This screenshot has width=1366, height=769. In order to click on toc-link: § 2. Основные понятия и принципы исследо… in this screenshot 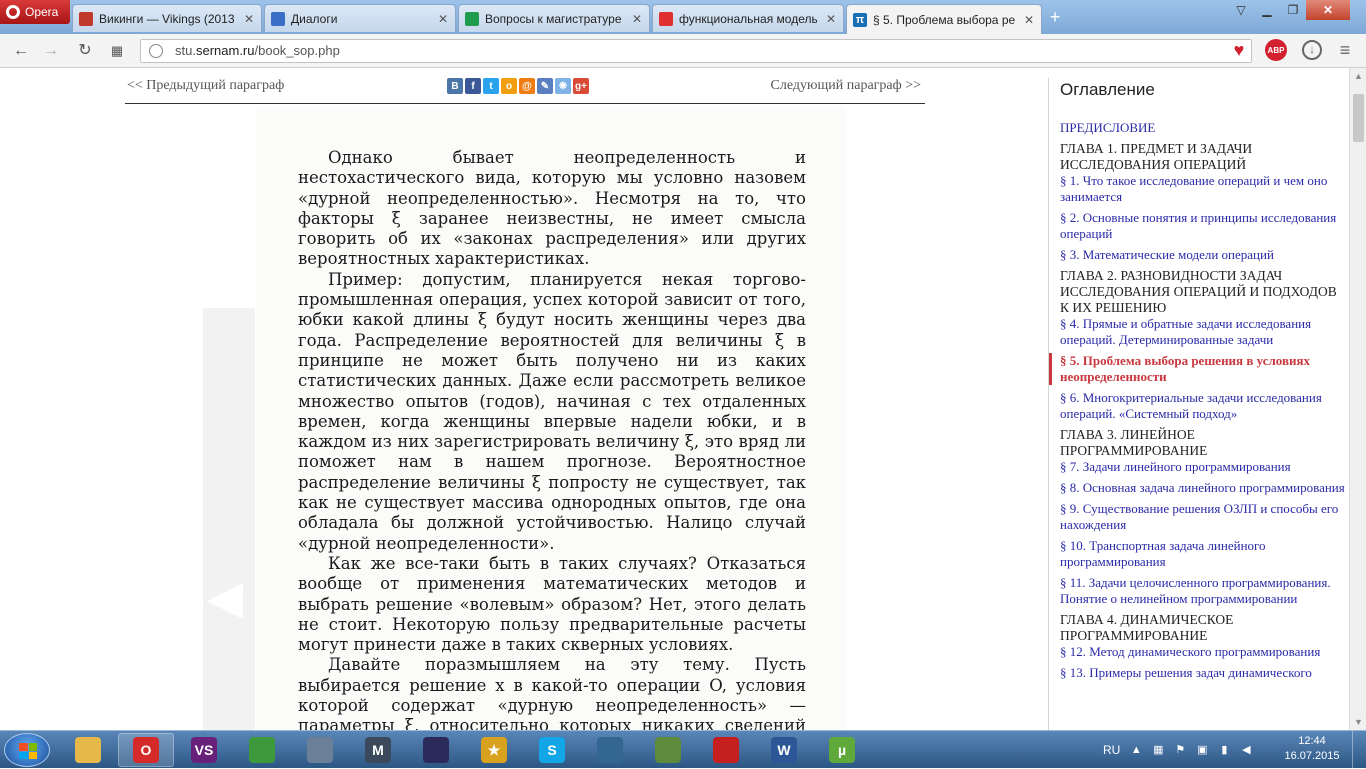, I will do `click(1202, 226)`.